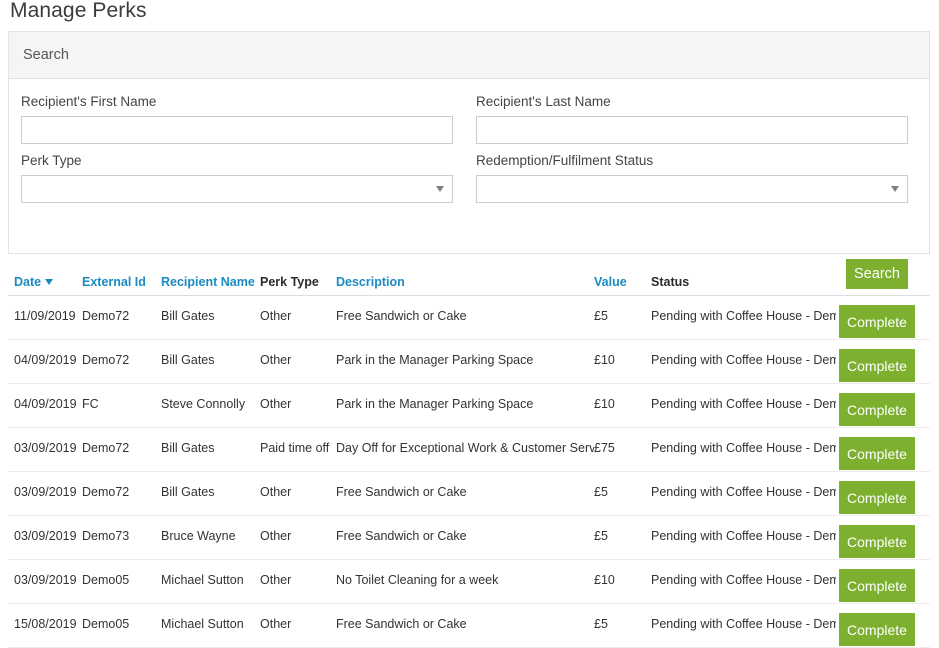 Image resolution: width=939 pixels, height=648 pixels. Describe the element at coordinates (28, 282) in the screenshot. I see `column-header-date-label: Date` at that location.